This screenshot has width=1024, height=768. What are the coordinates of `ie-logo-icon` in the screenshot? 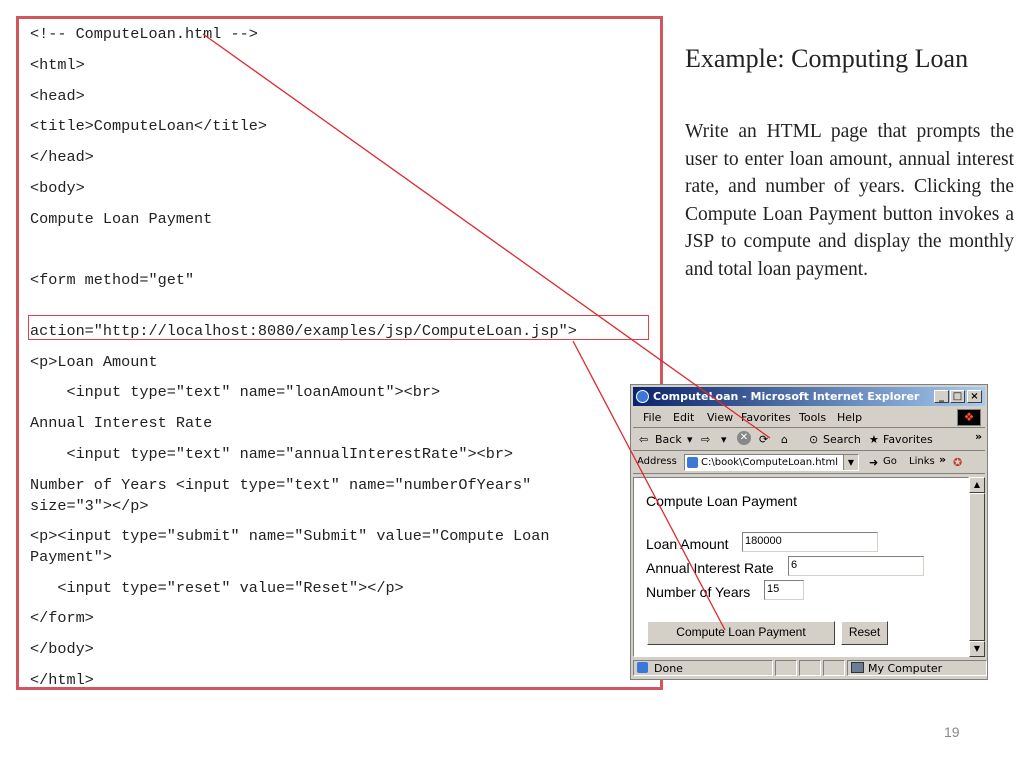 It's located at (642, 396).